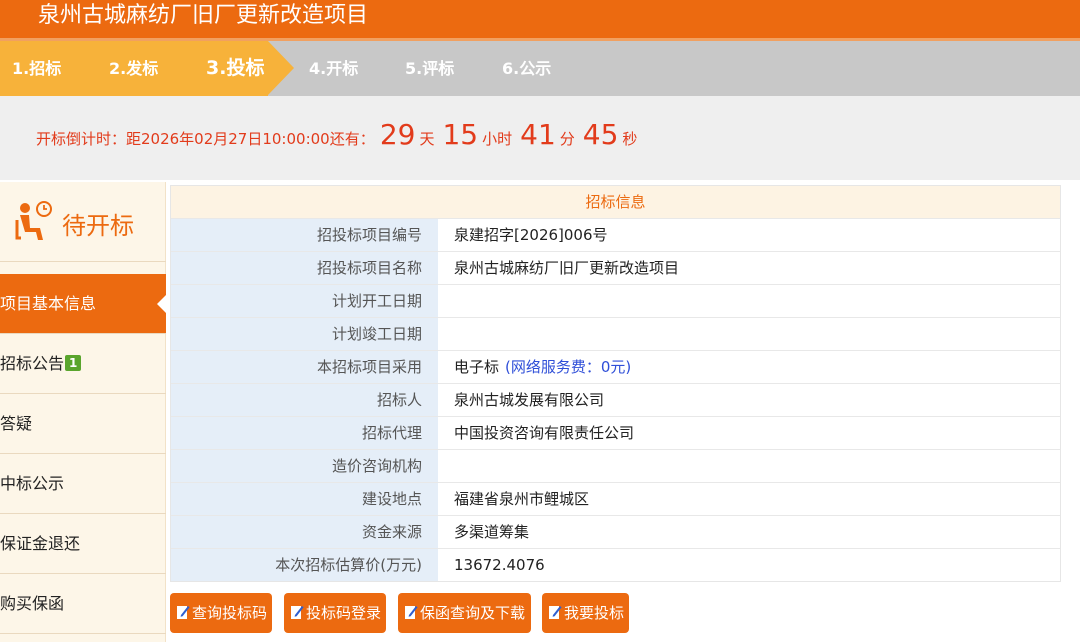  Describe the element at coordinates (83, 364) in the screenshot. I see `sidebar-item-announcement: 招标公告 1` at that location.